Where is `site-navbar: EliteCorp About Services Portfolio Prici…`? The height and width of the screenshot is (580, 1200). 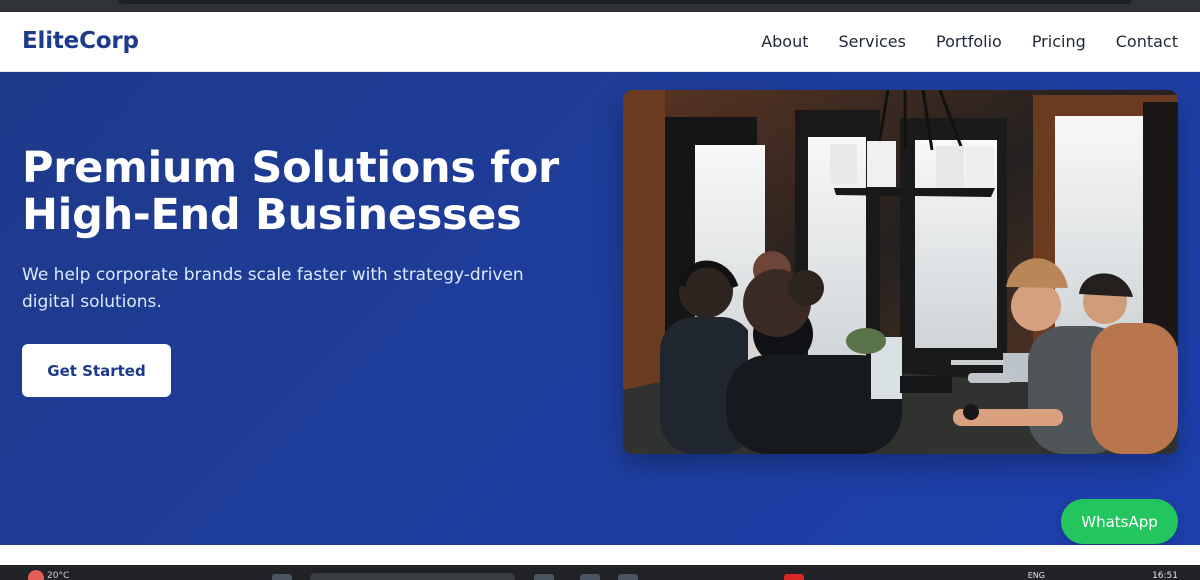
site-navbar: EliteCorp About Services Portfolio Prici… is located at coordinates (600, 42).